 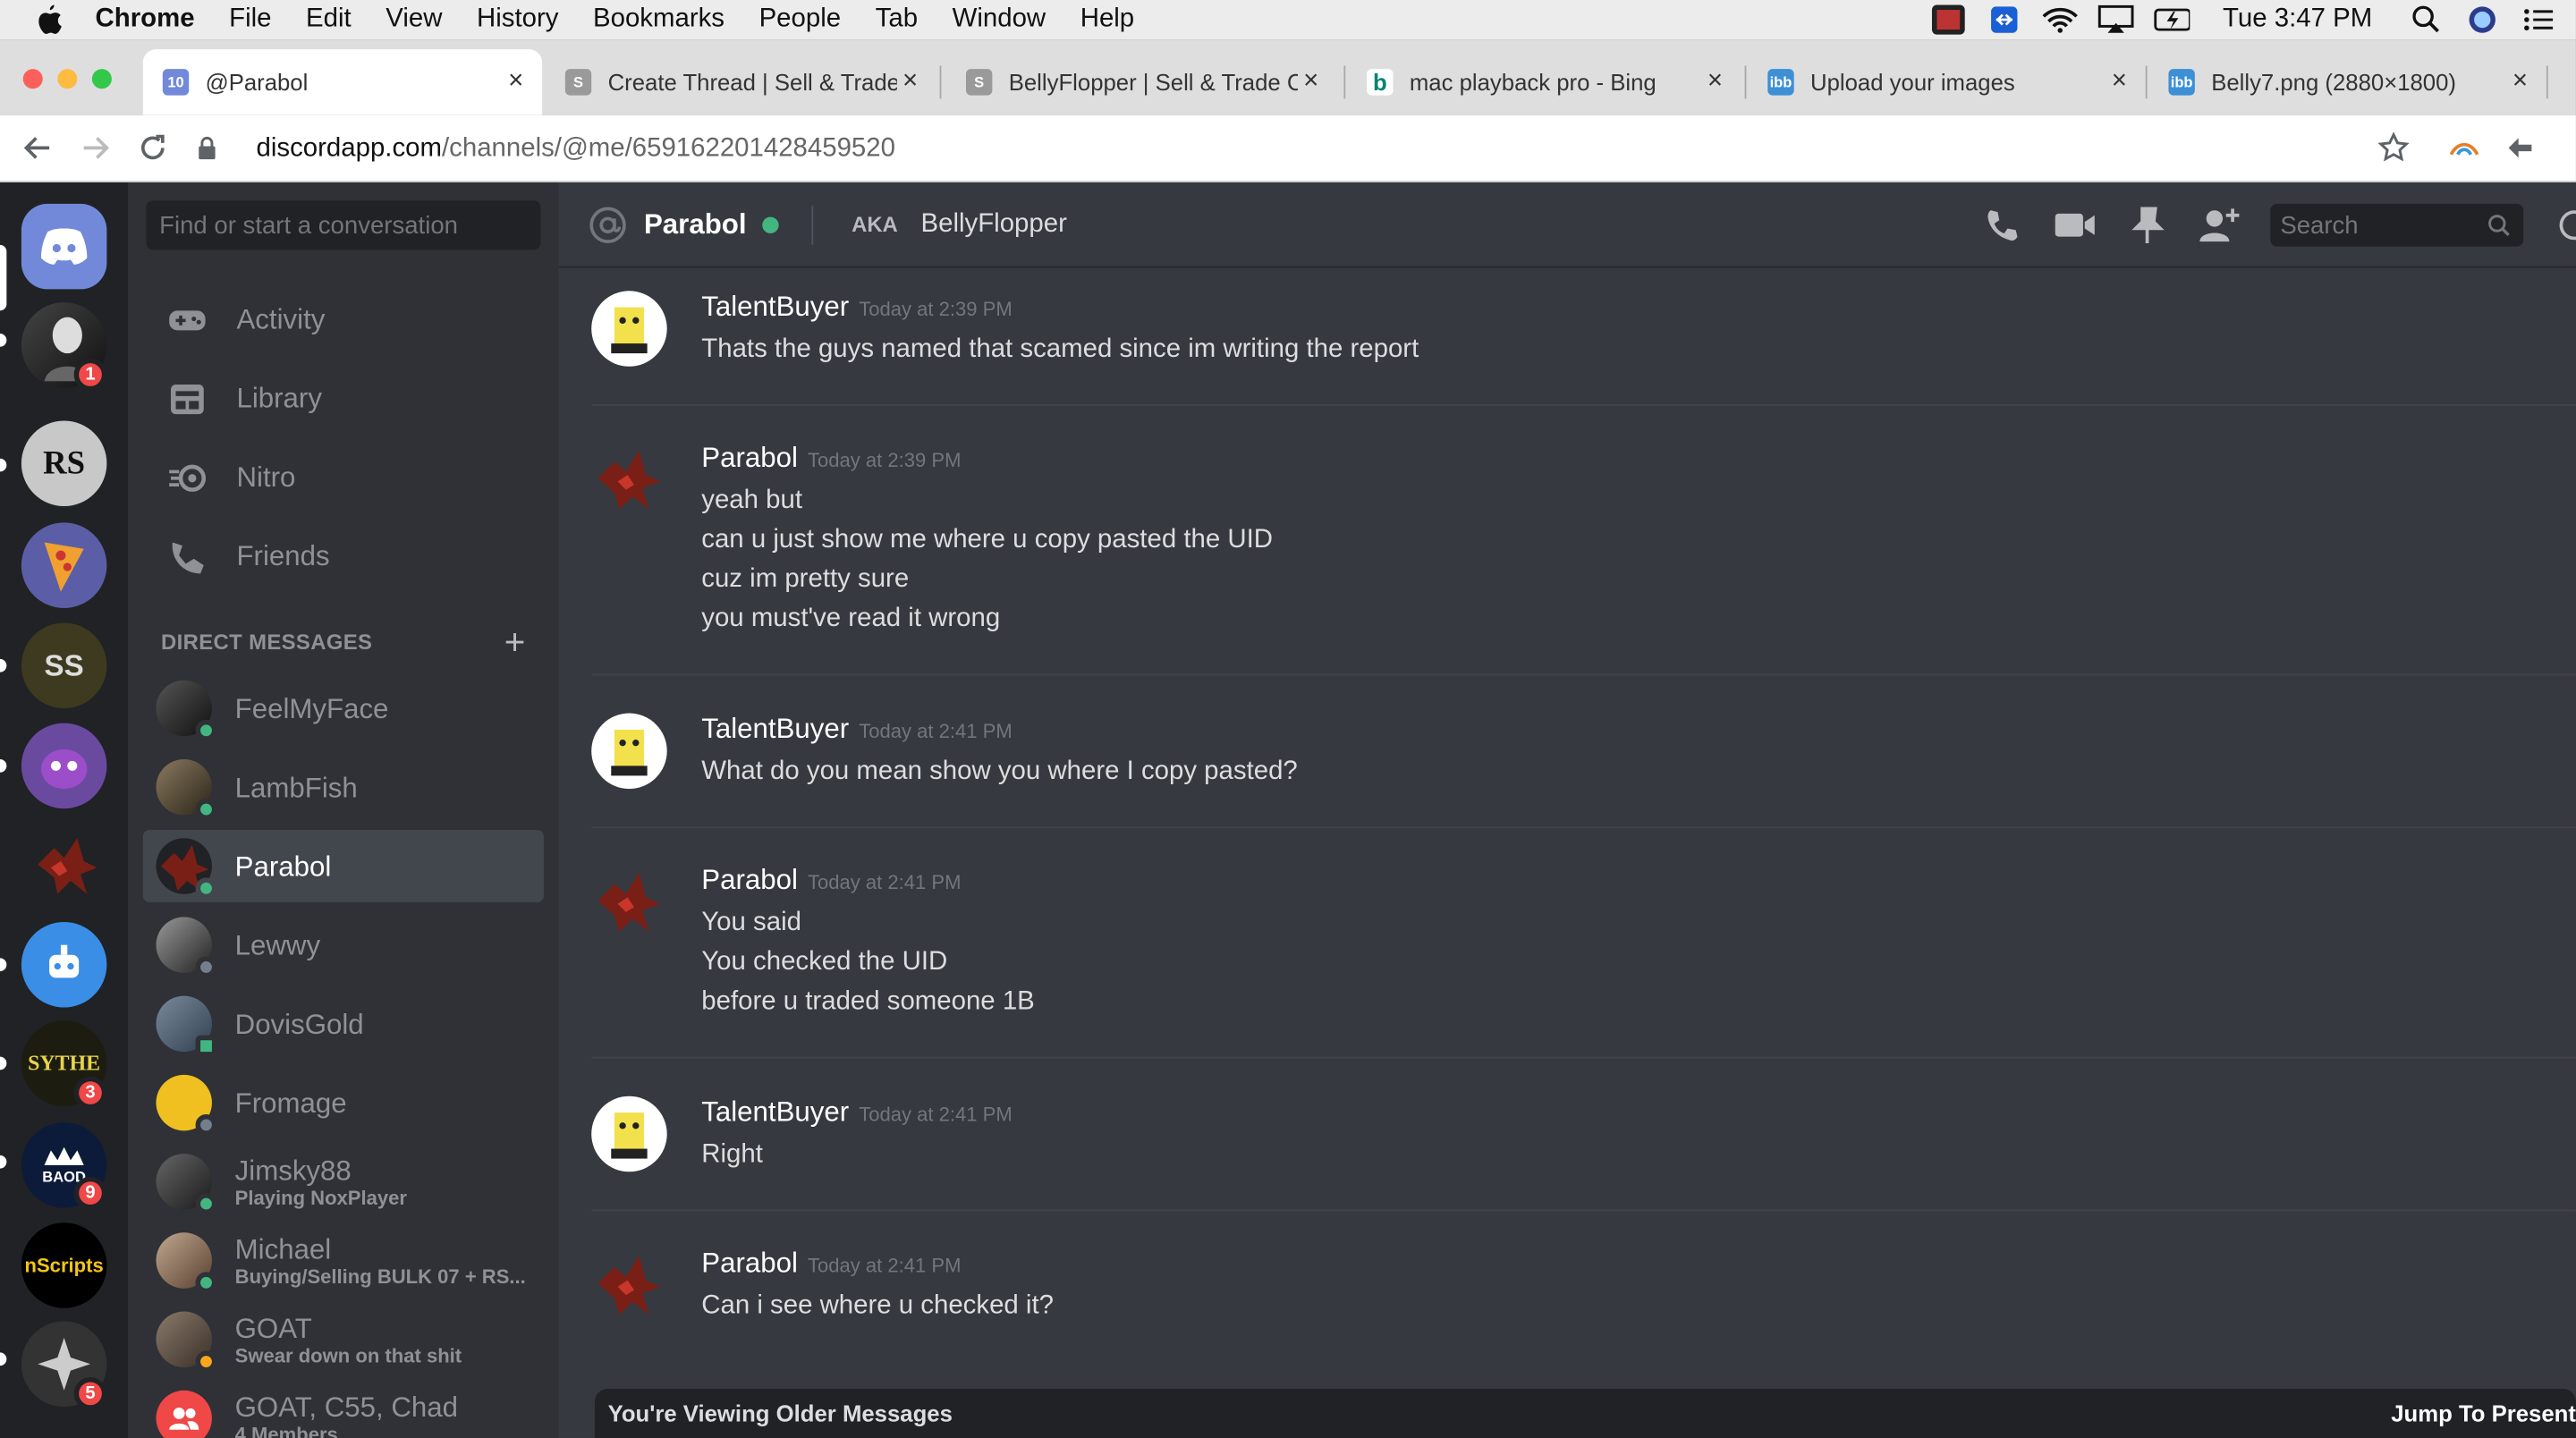 I want to click on menu-clock: Tue 3:47 PM, so click(x=2297, y=20).